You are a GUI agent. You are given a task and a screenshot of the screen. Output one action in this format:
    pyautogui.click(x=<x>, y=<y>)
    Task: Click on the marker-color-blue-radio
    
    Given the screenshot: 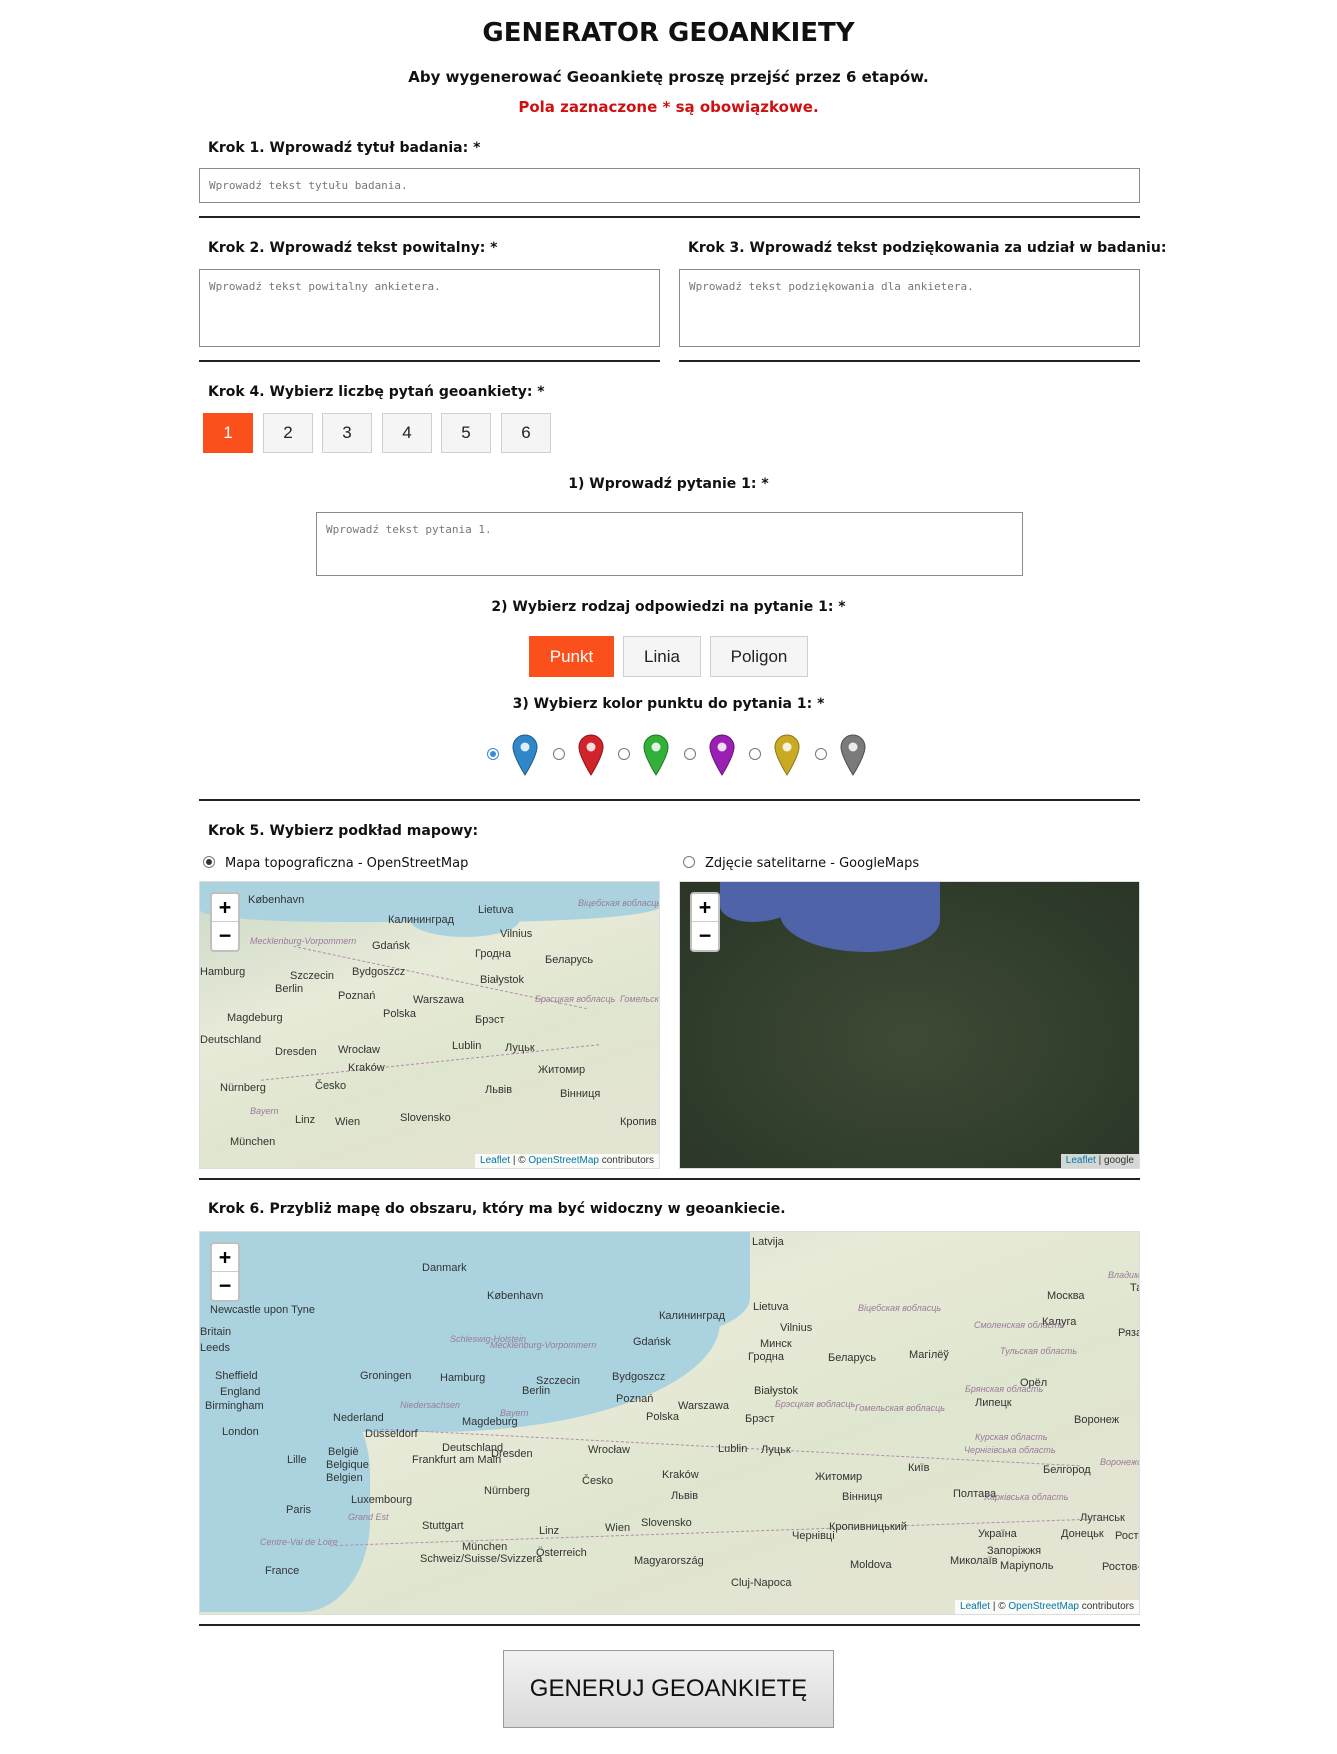 What is the action you would take?
    pyautogui.click(x=493, y=754)
    